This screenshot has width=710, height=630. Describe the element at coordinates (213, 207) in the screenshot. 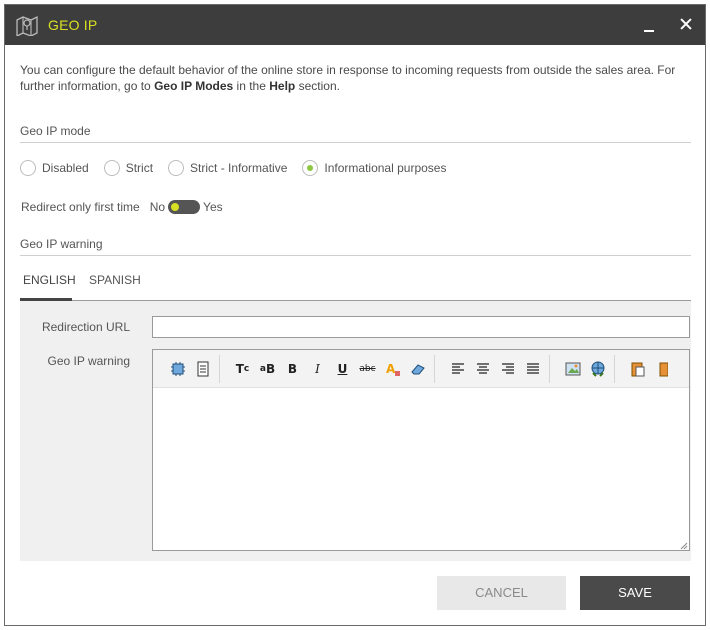

I see `toggle-on-label: Yes` at that location.